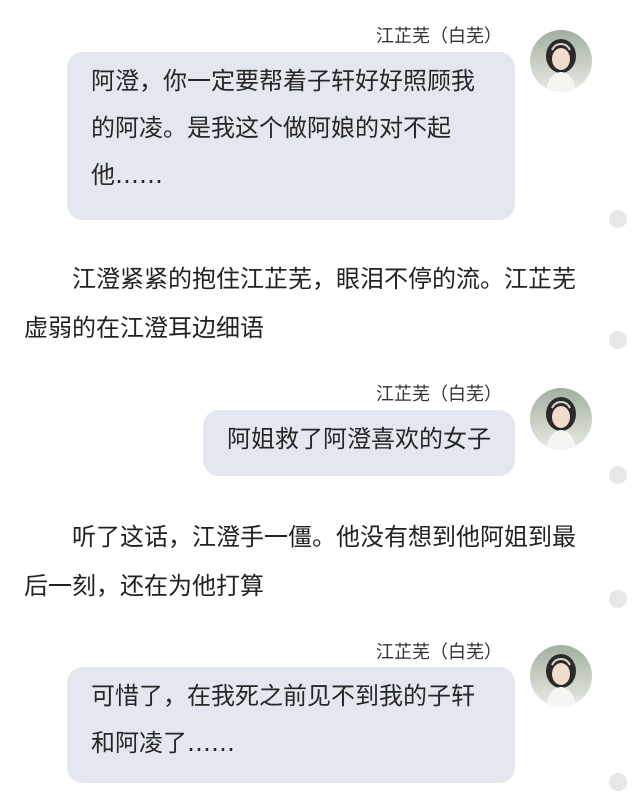 The width and height of the screenshot is (640, 809). I want to click on narration-paragraph: 江澄紧紧的抱住江芷芜，眼泪不停的流。江芷芜虚弱的在江澄耳边细语, so click(300, 303).